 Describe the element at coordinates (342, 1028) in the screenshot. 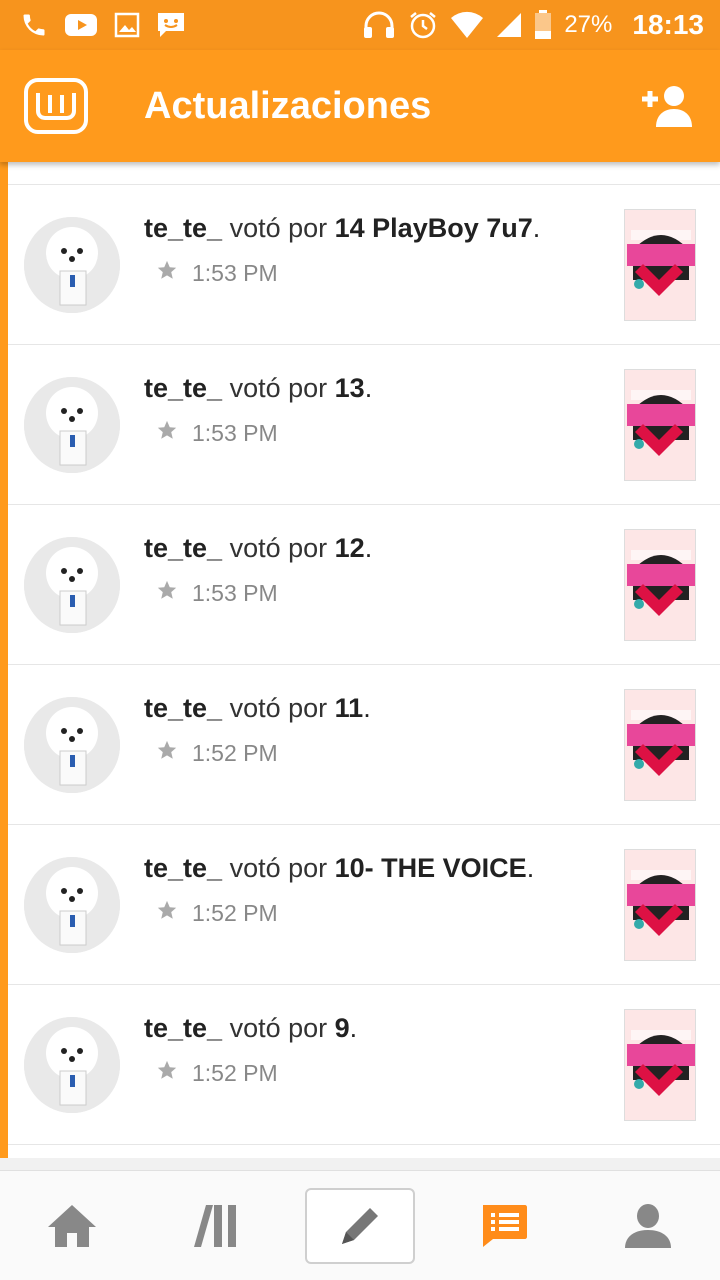

I see `story-link: 9` at that location.